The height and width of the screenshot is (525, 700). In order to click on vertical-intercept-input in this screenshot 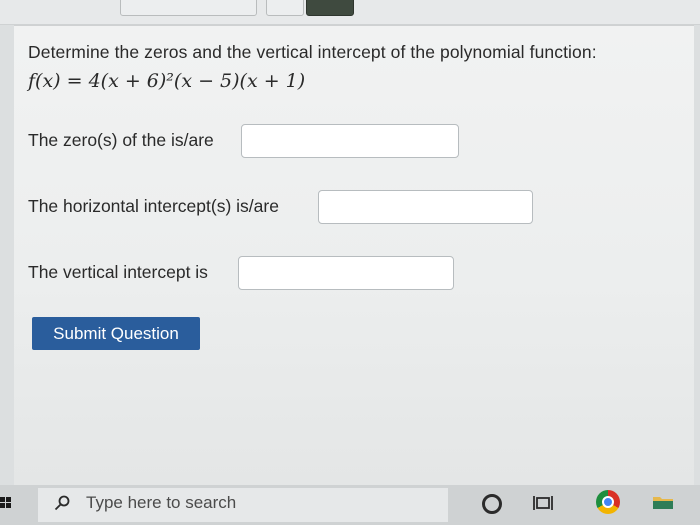, I will do `click(346, 273)`.